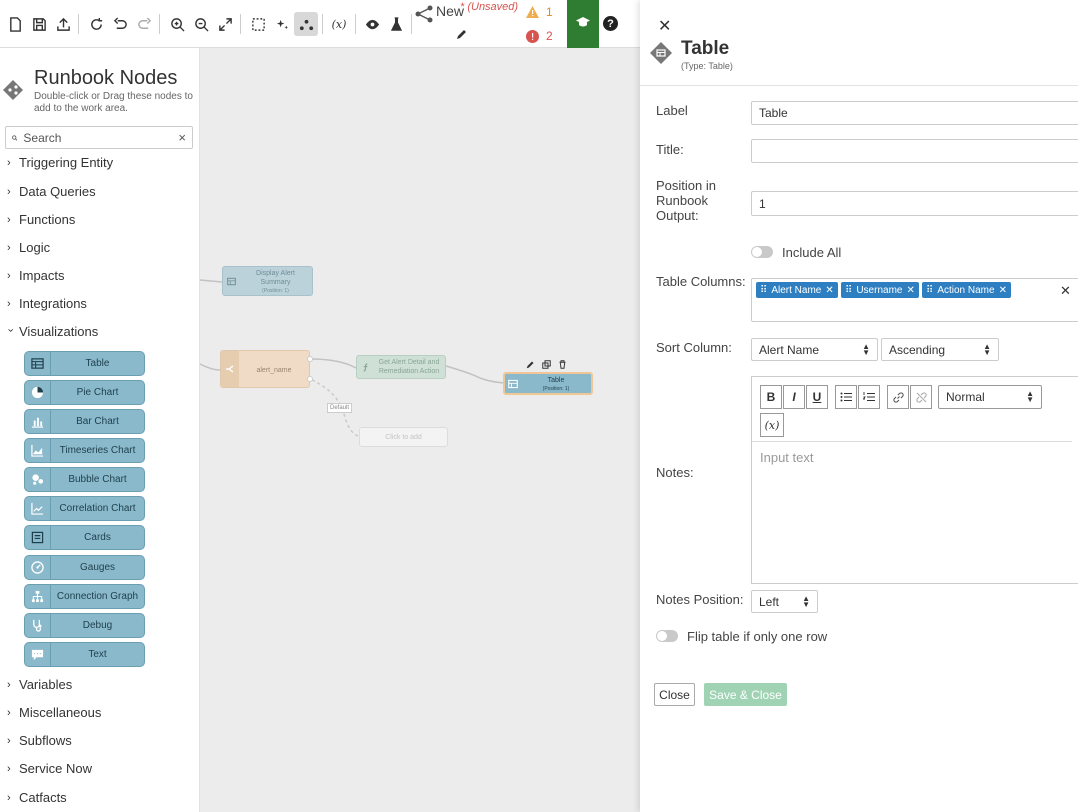 This screenshot has height=812, width=1078. What do you see at coordinates (225, 24) in the screenshot?
I see `fit-screen-icon` at bounding box center [225, 24].